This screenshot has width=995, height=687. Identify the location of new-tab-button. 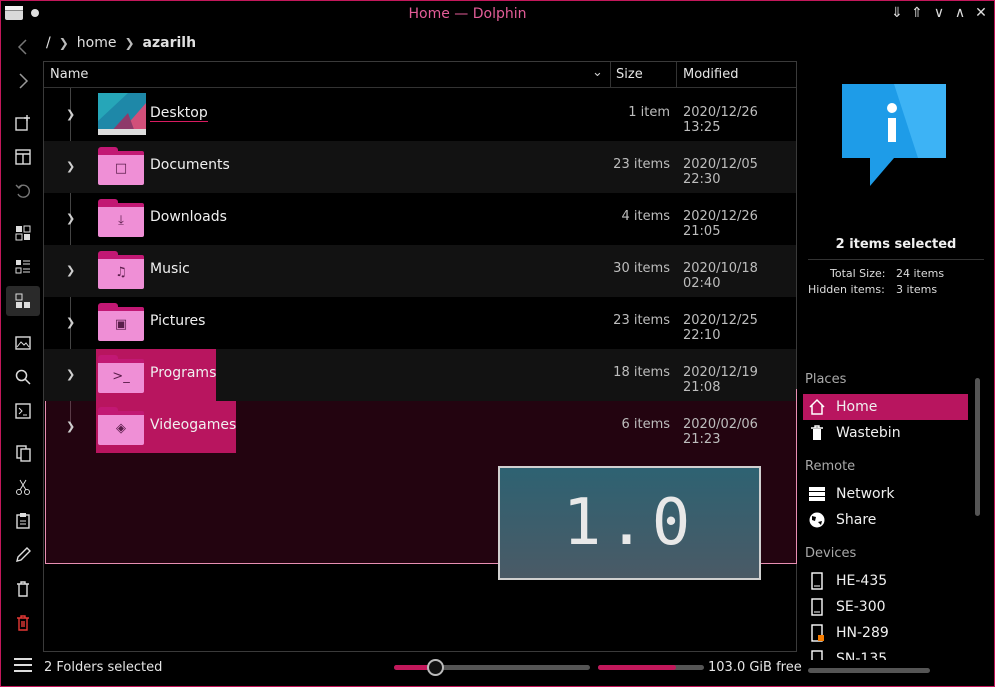
(23, 123).